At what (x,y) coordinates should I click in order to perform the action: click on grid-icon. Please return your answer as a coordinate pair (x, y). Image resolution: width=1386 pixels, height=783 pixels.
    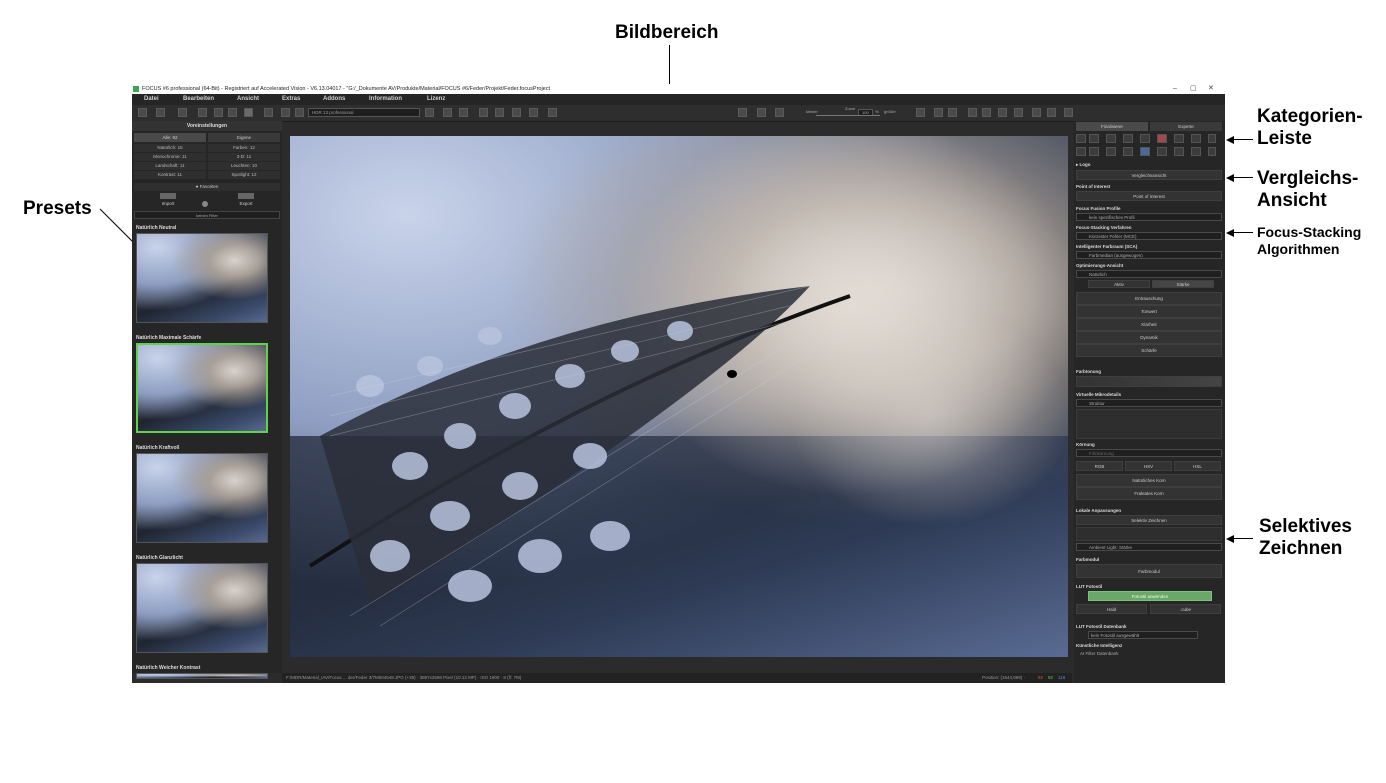
    Looking at the image, I should click on (499, 112).